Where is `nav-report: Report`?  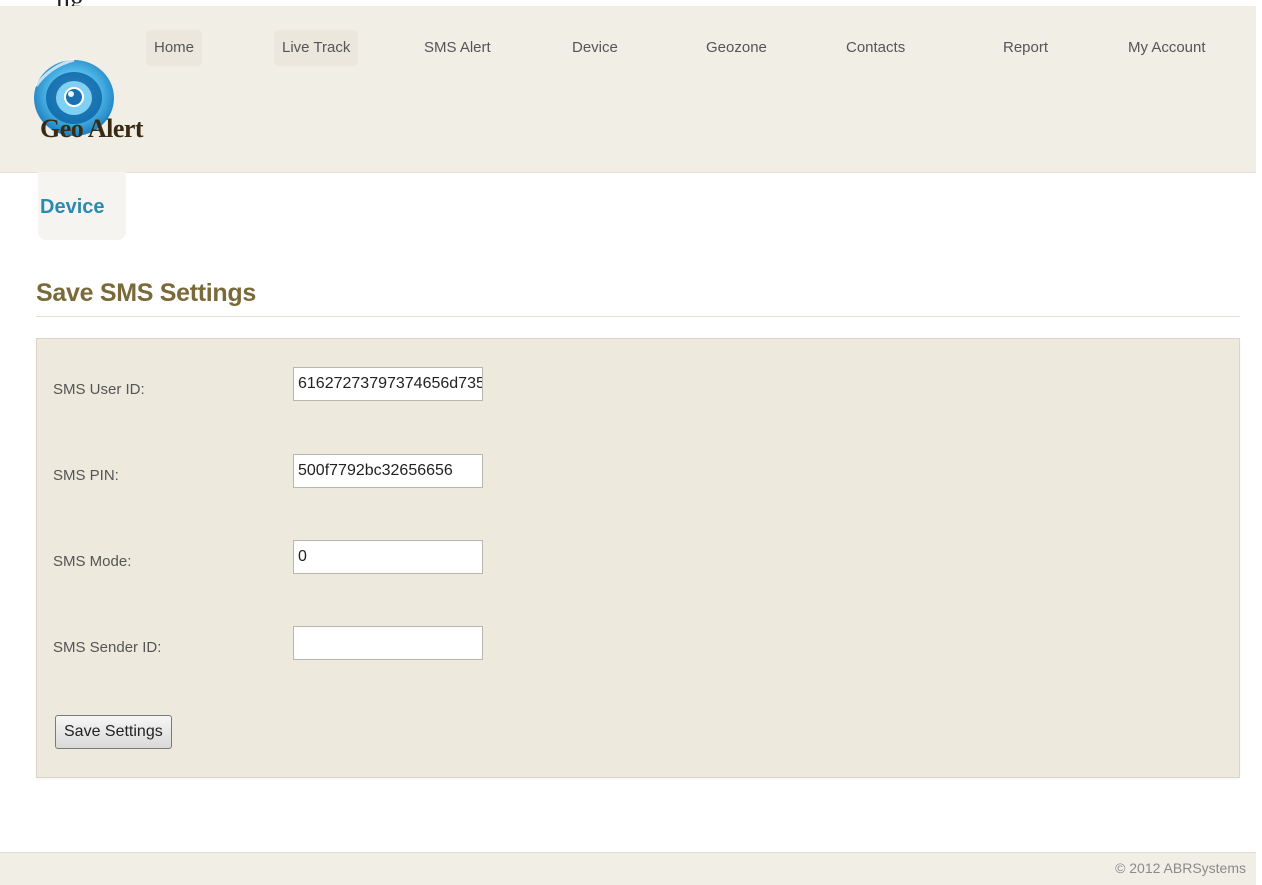
nav-report: Report is located at coordinates (1025, 48).